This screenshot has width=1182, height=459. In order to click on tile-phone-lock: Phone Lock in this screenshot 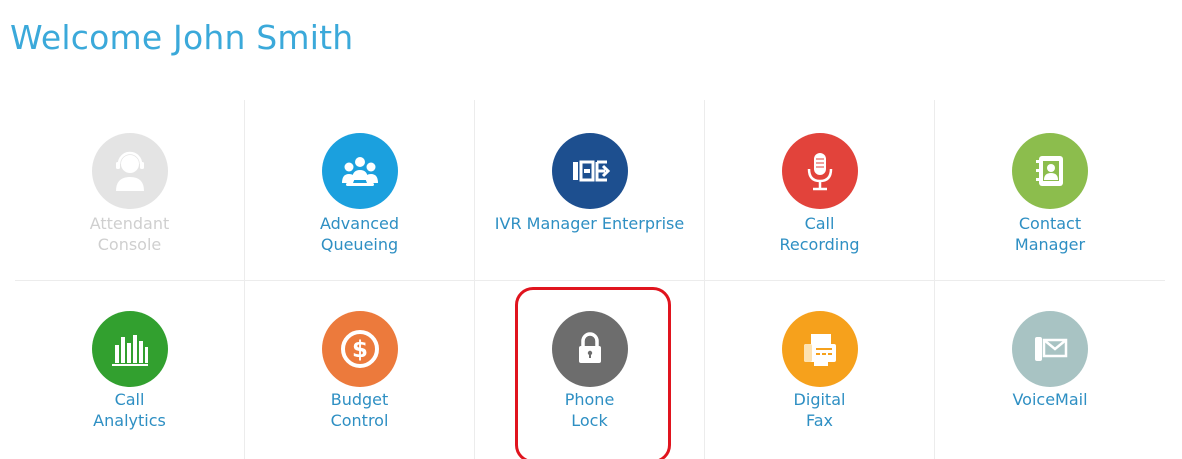, I will do `click(590, 370)`.